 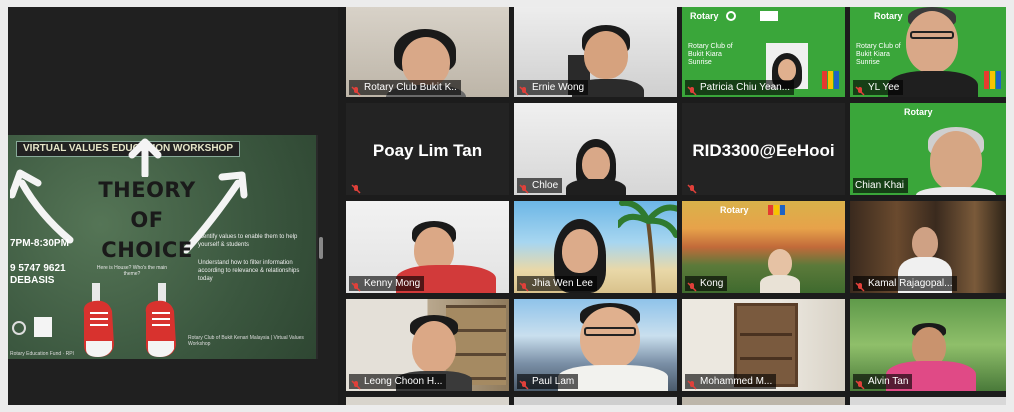 I want to click on participant-tile: Rotary Chian Khai, so click(x=928, y=149).